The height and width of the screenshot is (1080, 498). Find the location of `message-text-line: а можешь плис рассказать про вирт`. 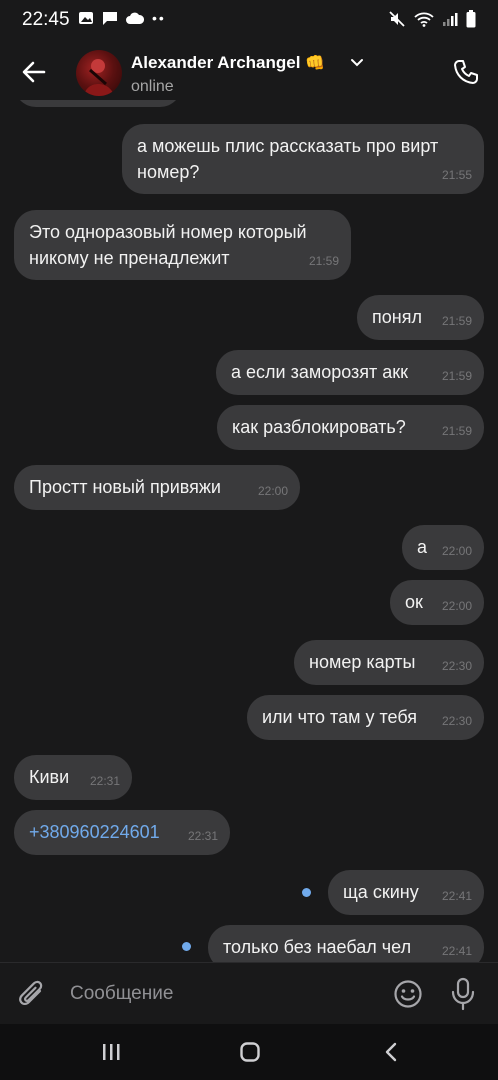

message-text-line: а можешь плис рассказать про вирт is located at coordinates (288, 146).